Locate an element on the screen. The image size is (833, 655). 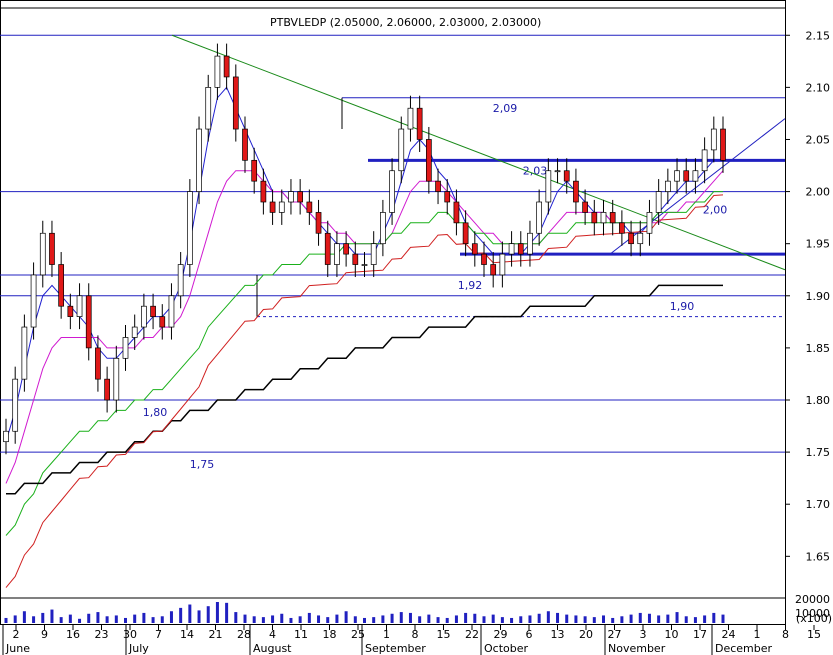
y-tick-label: 2.10 is located at coordinates (818, 87).